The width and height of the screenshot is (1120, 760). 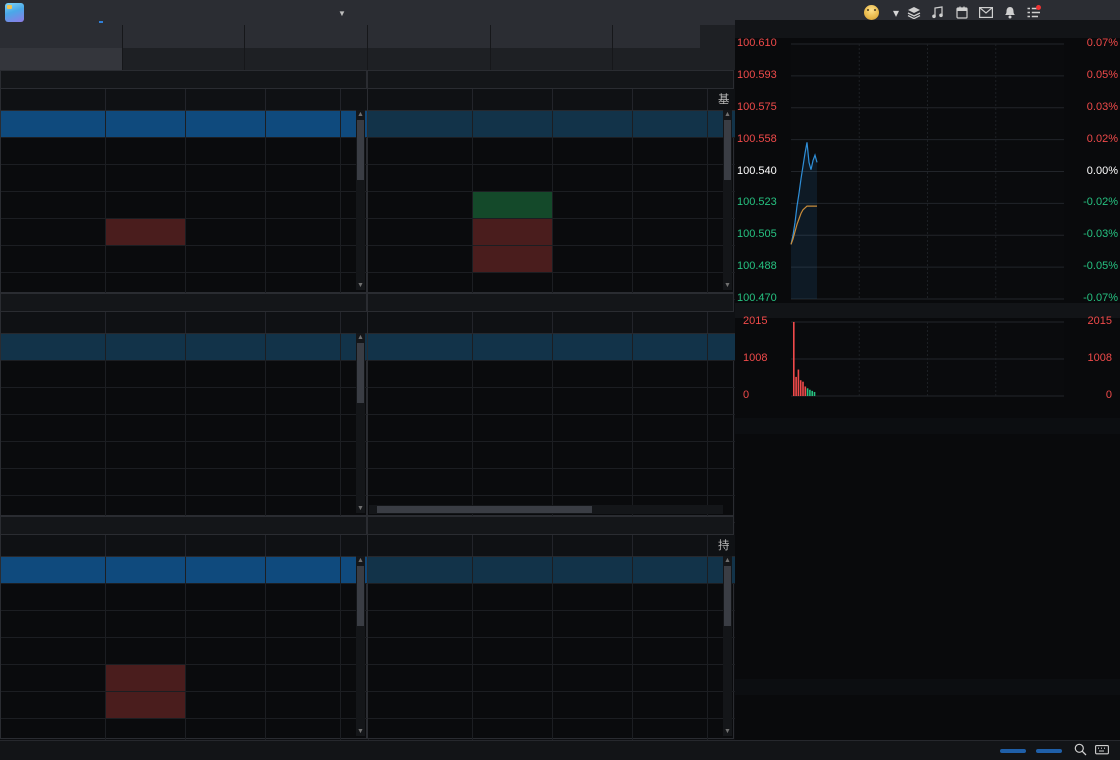 I want to click on avatar, so click(x=871, y=12).